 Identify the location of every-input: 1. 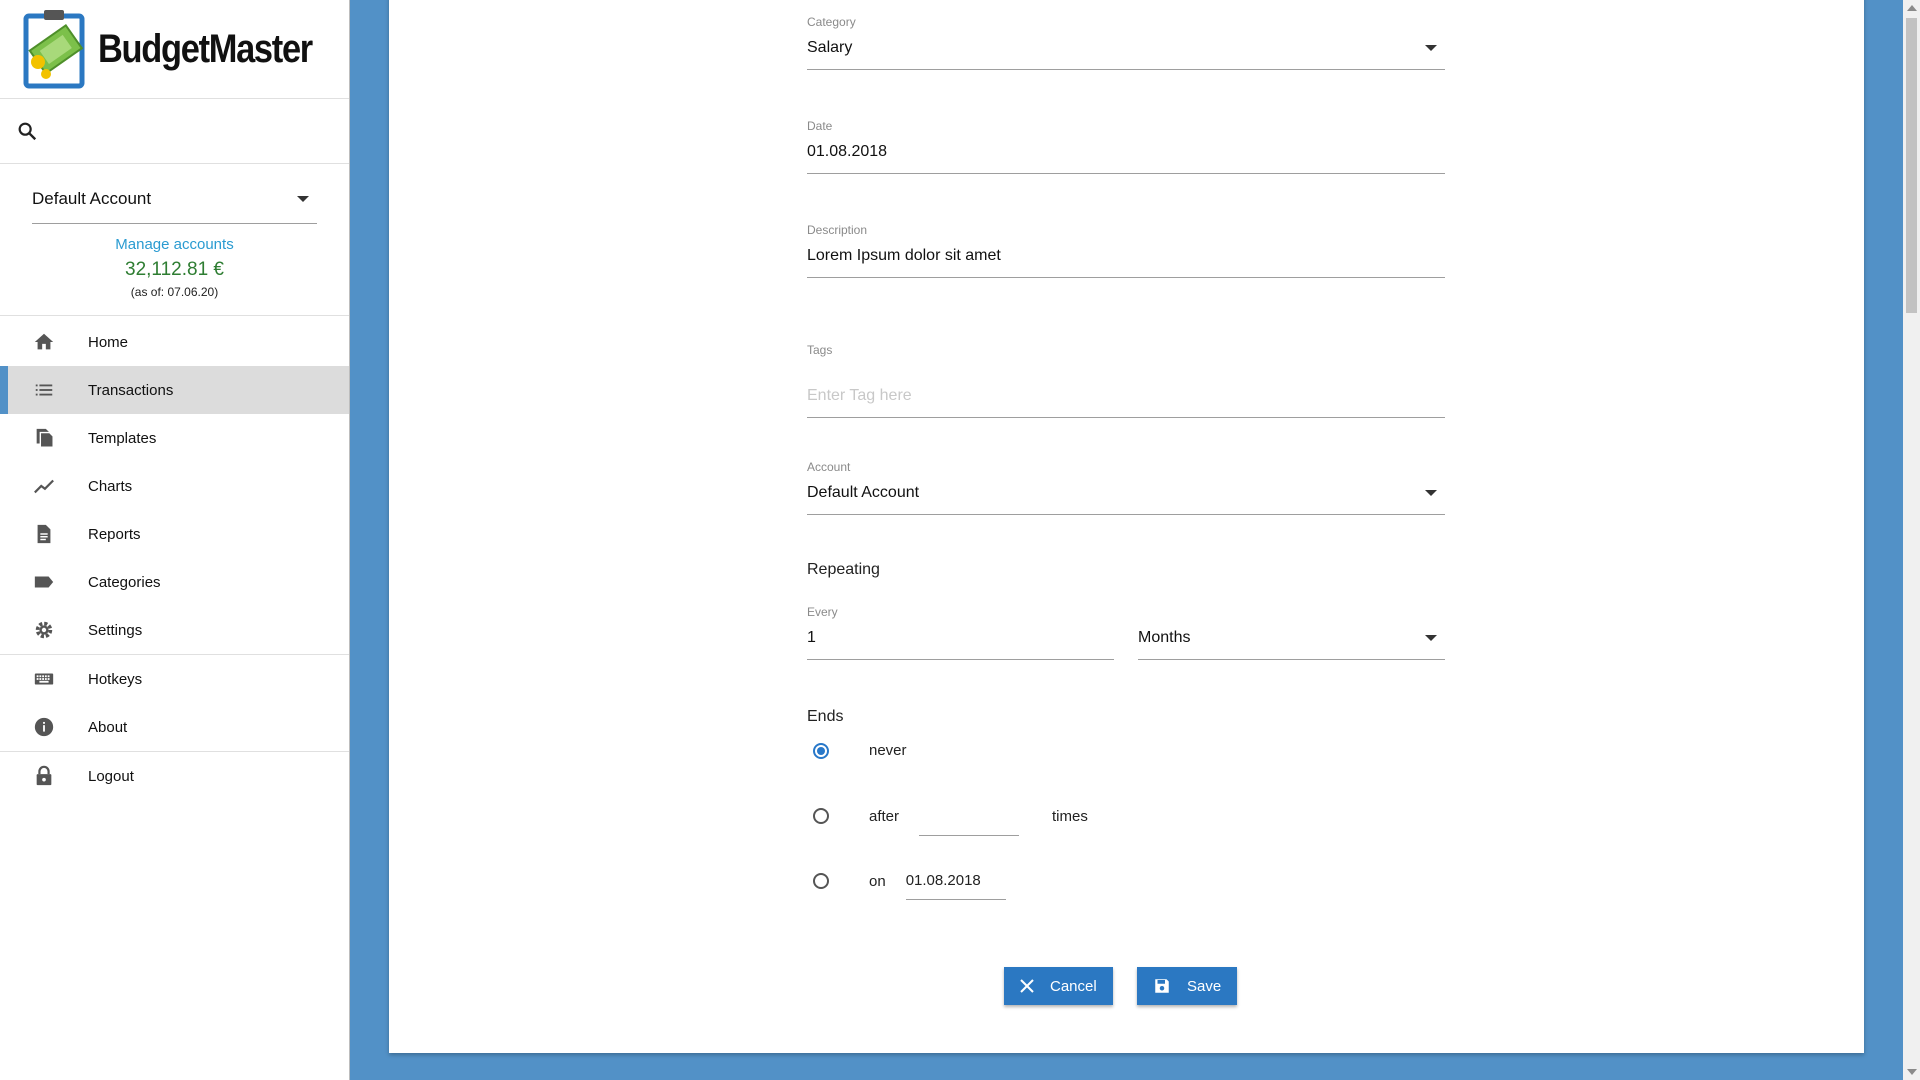
(960, 644).